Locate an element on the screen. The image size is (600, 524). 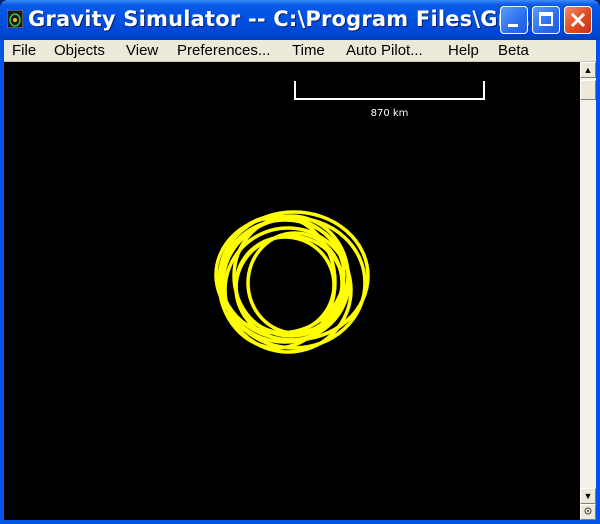
vertical-scrollbar: ▲ ▼ is located at coordinates (588, 291).